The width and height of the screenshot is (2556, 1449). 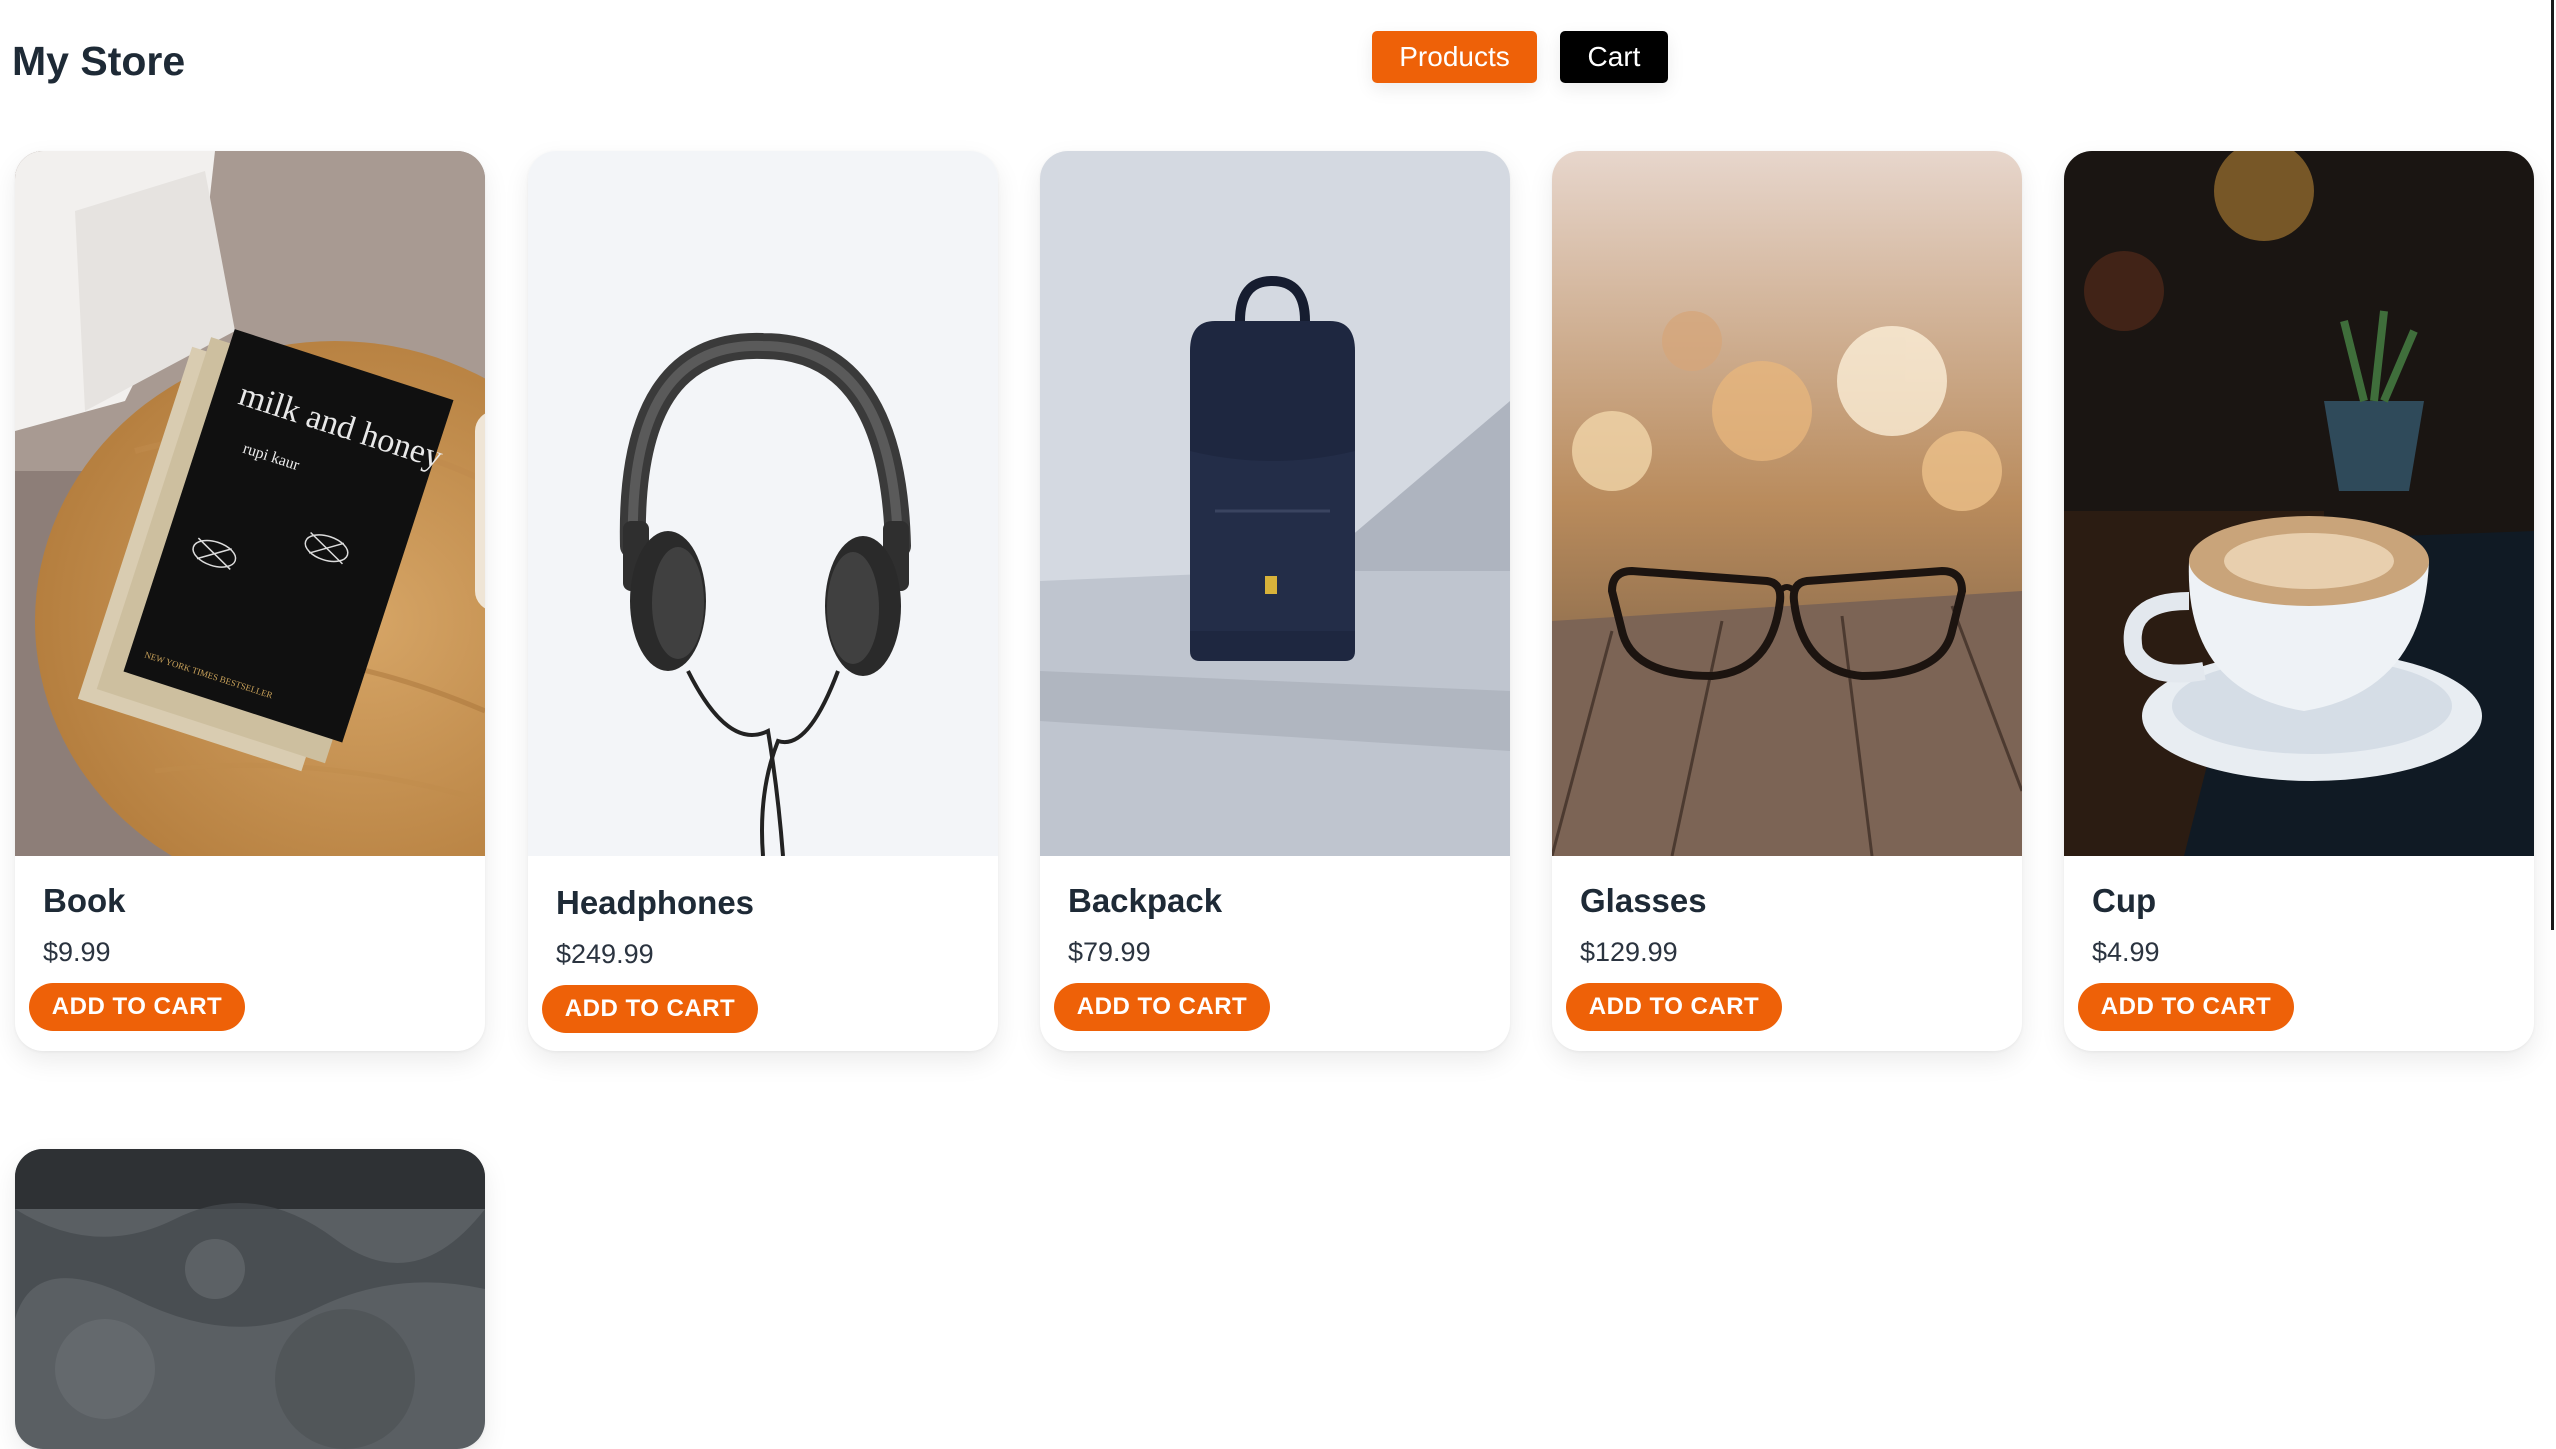 I want to click on cup-image, so click(x=2299, y=503).